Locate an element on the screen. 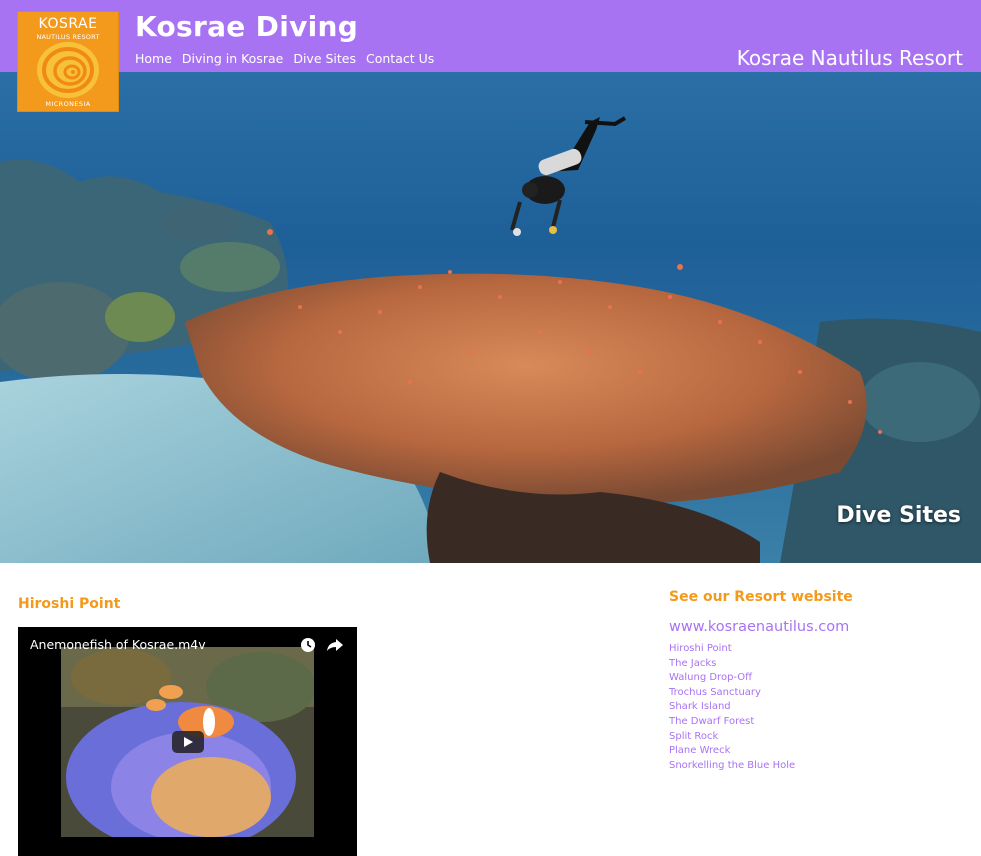 This screenshot has height=856, width=981. nav-diving-in-kosrae: Diving in Kosrae is located at coordinates (232, 58).